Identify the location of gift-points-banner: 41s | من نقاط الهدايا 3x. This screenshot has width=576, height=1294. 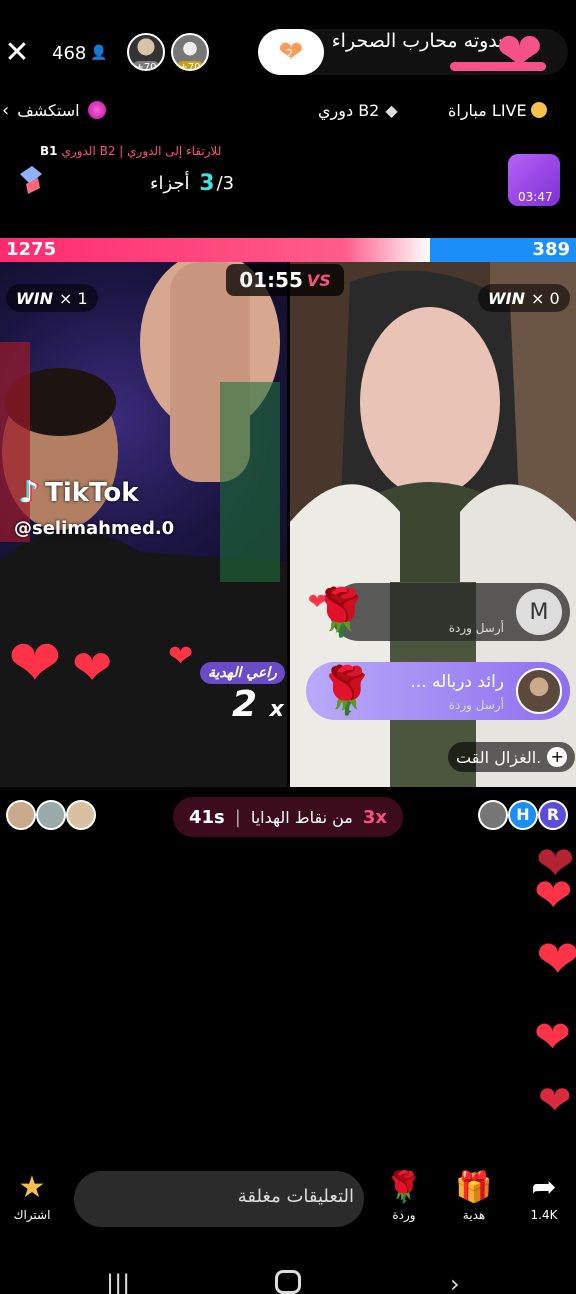
(288, 817).